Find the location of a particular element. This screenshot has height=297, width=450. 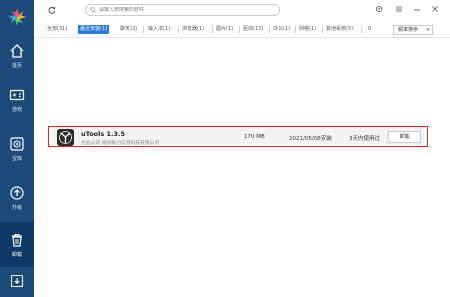

search-box is located at coordinates (182, 10).